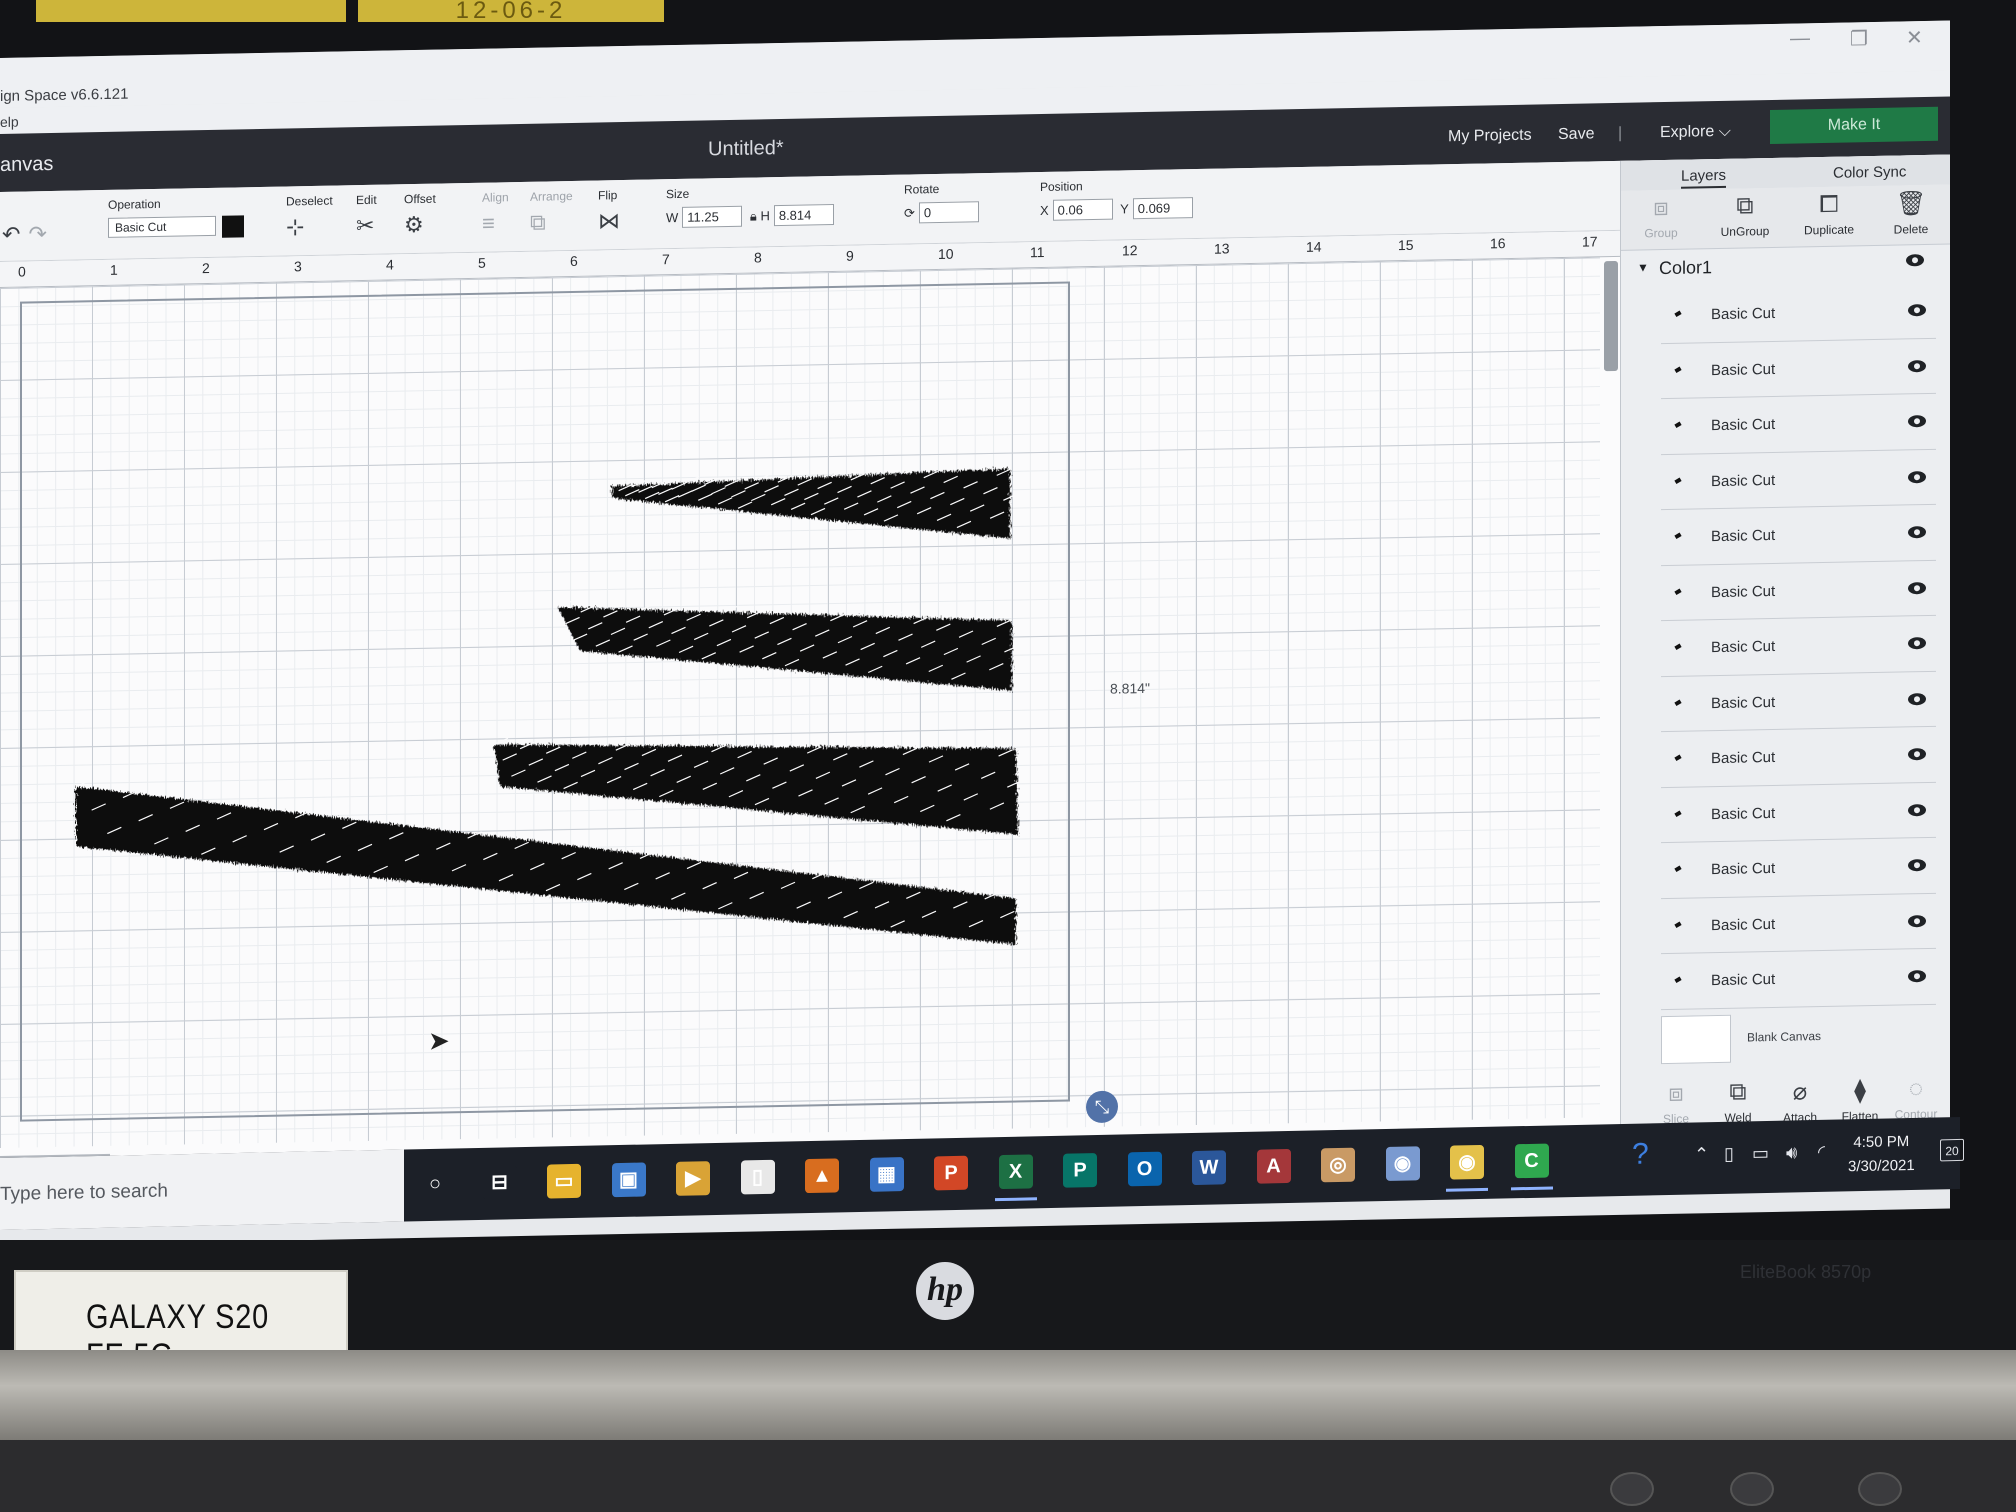 This screenshot has height=1512, width=2016. Describe the element at coordinates (1854, 125) in the screenshot. I see `make-it-button: Make It` at that location.